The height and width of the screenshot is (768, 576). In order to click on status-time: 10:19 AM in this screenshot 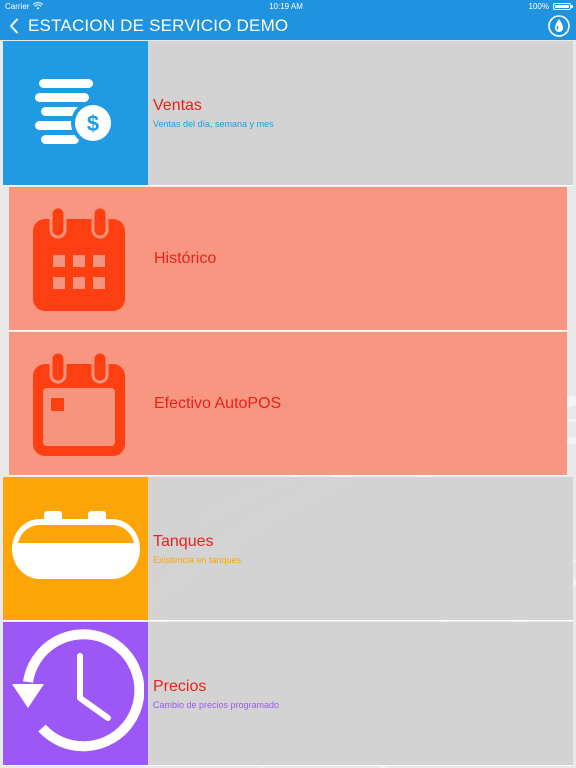, I will do `click(286, 6)`.